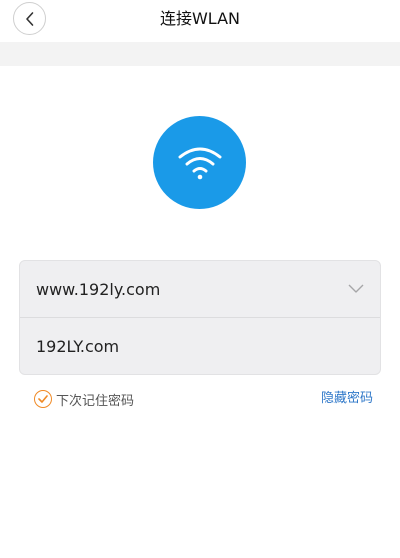 Image resolution: width=400 pixels, height=558 pixels. What do you see at coordinates (200, 18) in the screenshot?
I see `page-title: 连接WLAN` at bounding box center [200, 18].